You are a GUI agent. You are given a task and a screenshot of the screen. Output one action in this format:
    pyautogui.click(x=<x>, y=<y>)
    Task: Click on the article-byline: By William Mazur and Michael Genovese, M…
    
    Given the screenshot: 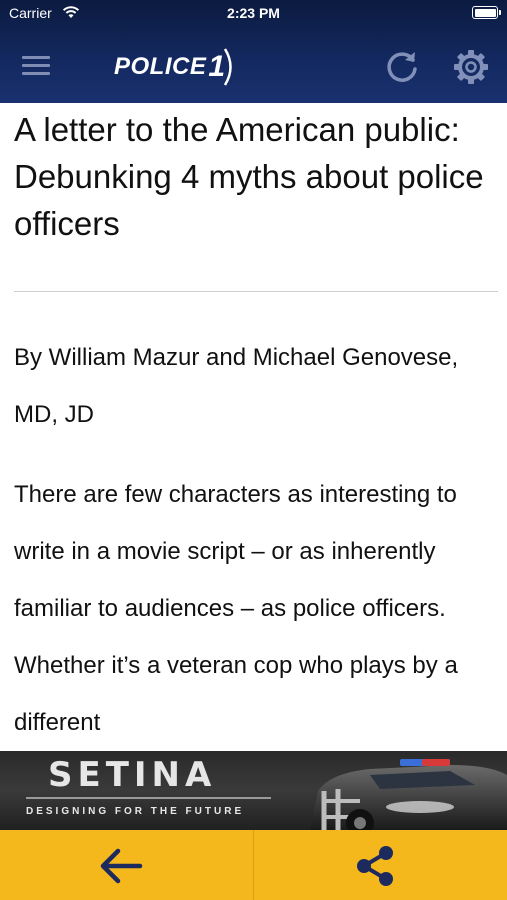 What is the action you would take?
    pyautogui.click(x=236, y=386)
    